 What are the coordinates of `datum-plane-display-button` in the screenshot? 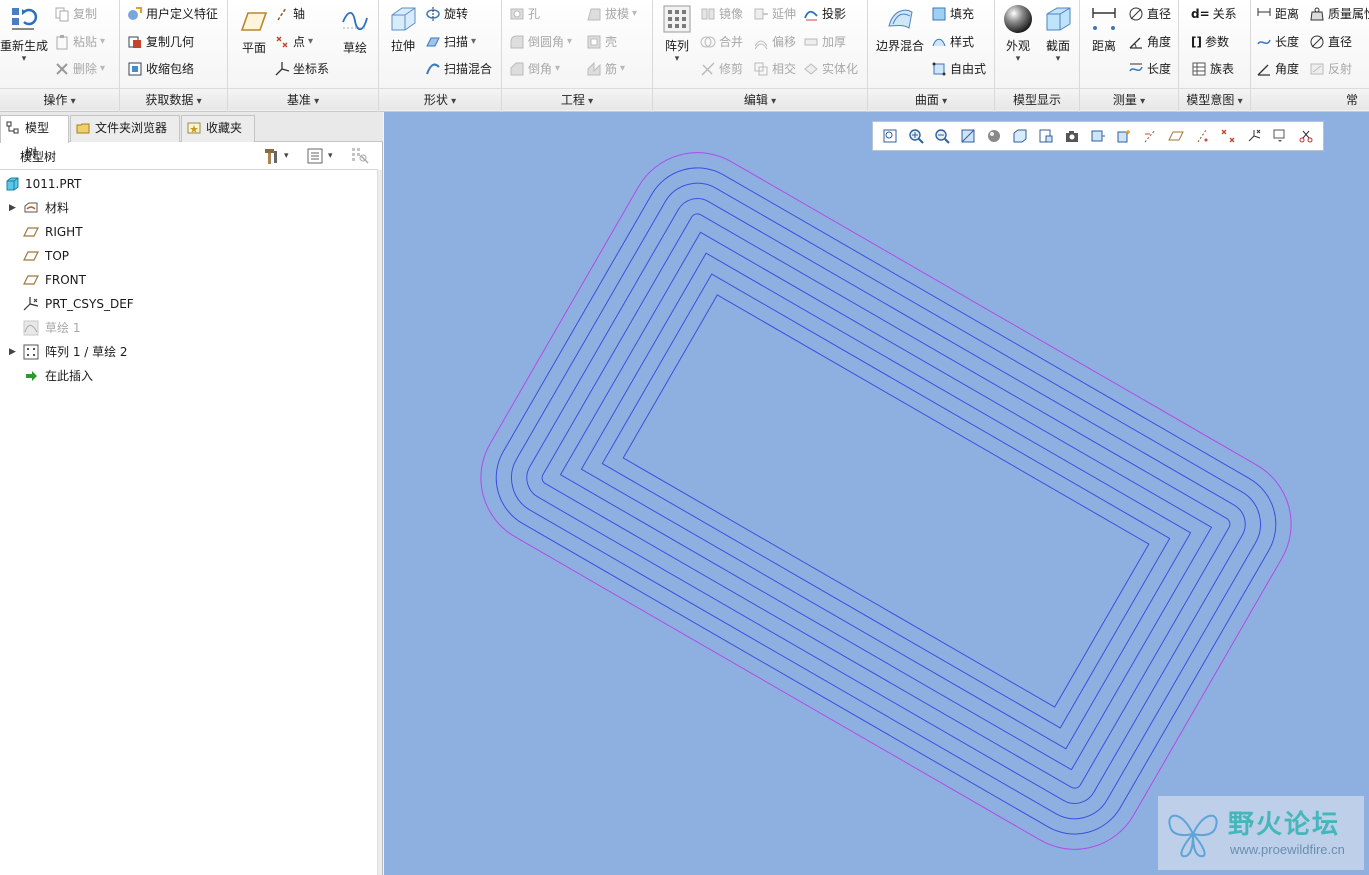 It's located at (1176, 136).